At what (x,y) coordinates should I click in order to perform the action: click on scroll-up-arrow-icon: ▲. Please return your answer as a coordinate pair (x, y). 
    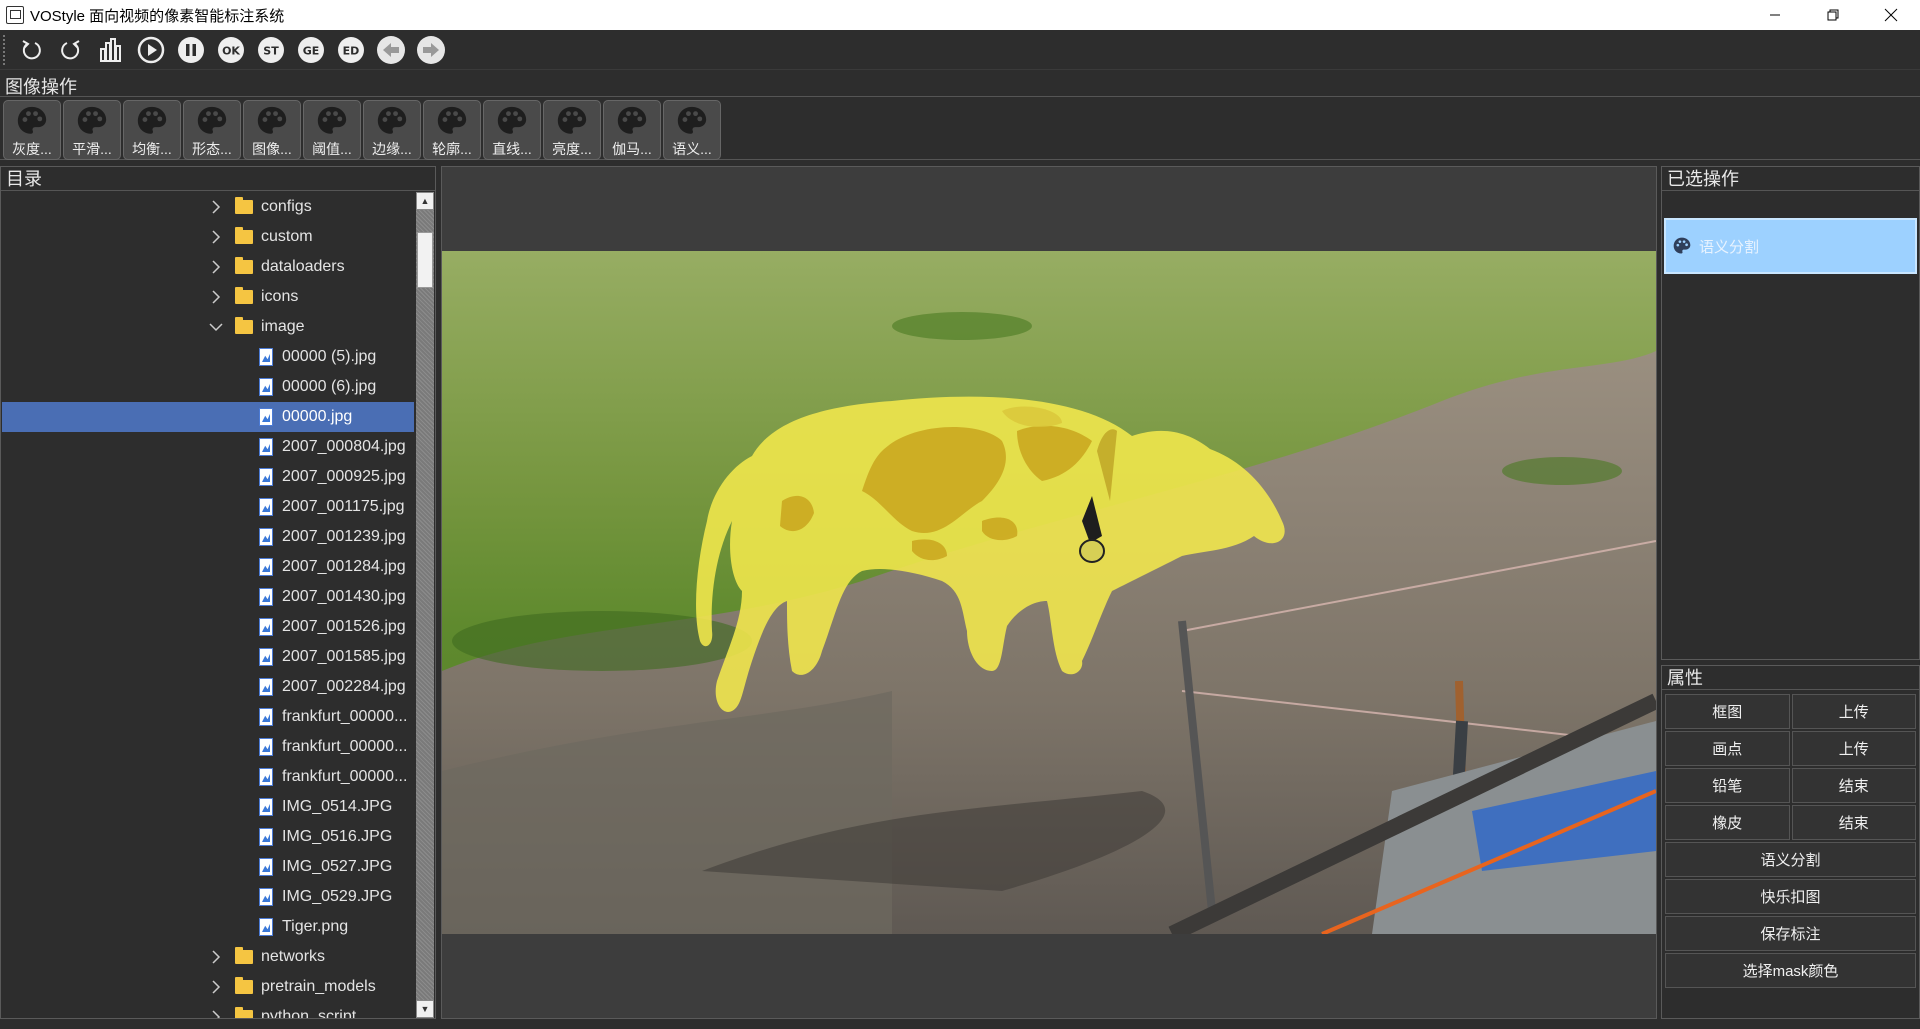
    Looking at the image, I should click on (425, 201).